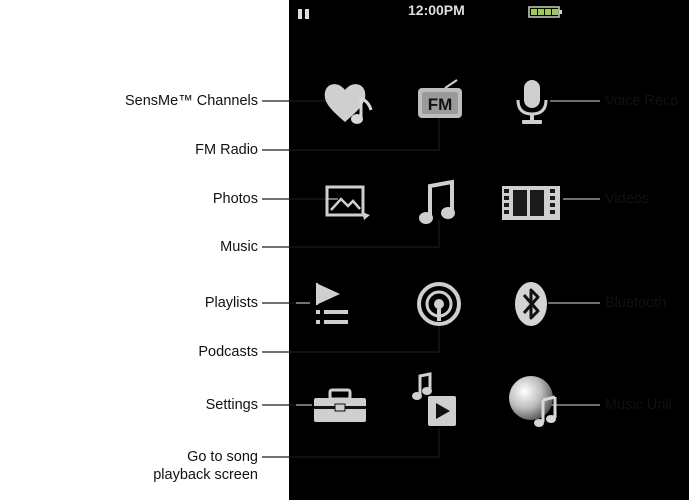 Image resolution: width=700 pixels, height=500 pixels. I want to click on film-strip-icon, so click(531, 205).